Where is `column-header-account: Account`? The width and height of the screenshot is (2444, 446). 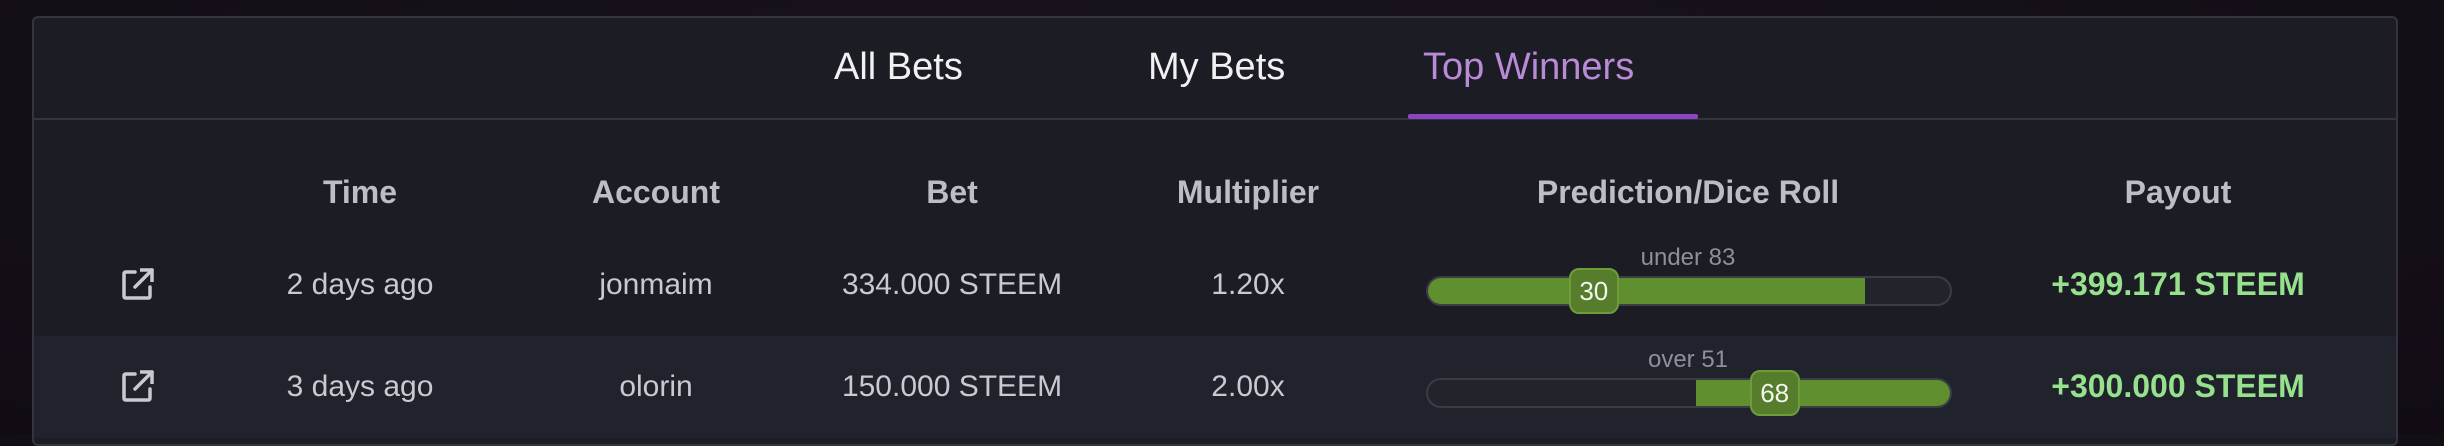
column-header-account: Account is located at coordinates (656, 192).